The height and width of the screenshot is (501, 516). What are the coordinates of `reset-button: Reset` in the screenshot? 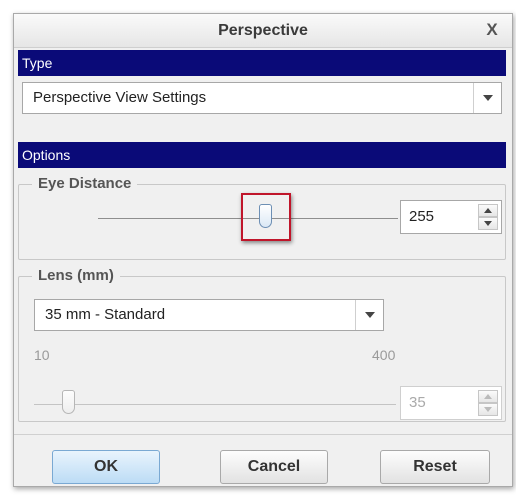 It's located at (435, 467).